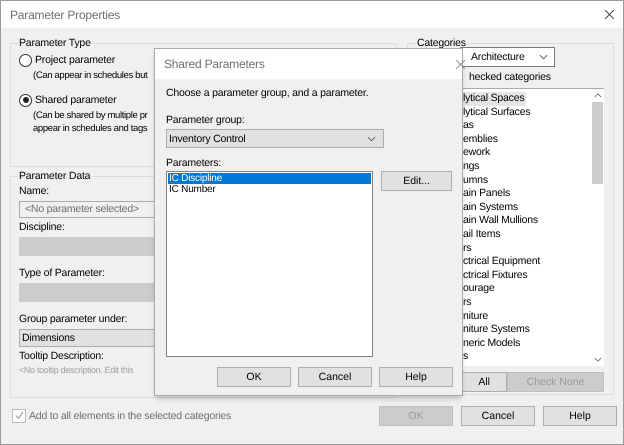  I want to click on category-item: ourage, so click(479, 289).